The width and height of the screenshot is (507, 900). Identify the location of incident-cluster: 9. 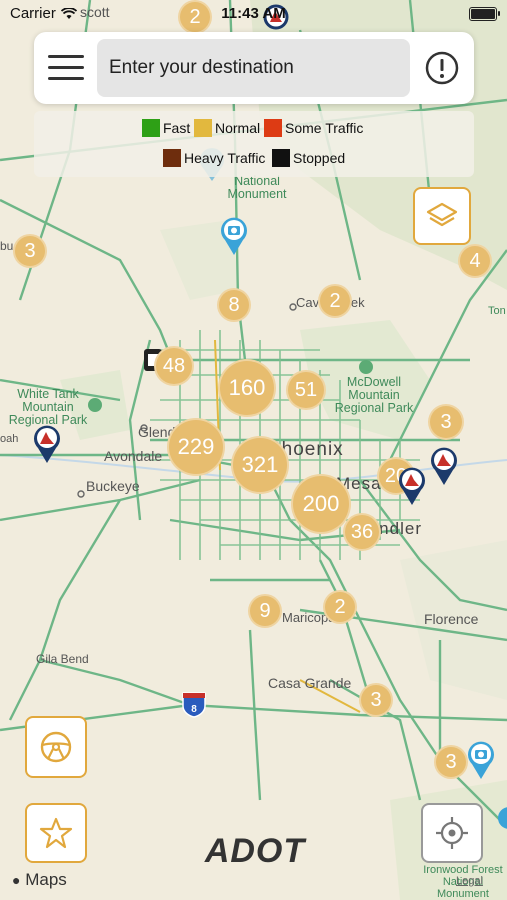
(265, 611).